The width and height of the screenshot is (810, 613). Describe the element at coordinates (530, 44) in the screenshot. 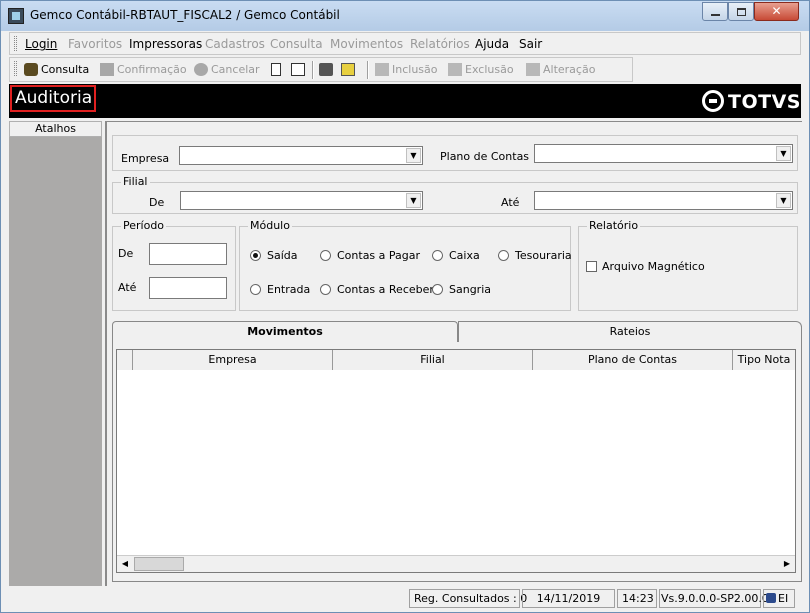

I see `menu-sair: Sair` at that location.